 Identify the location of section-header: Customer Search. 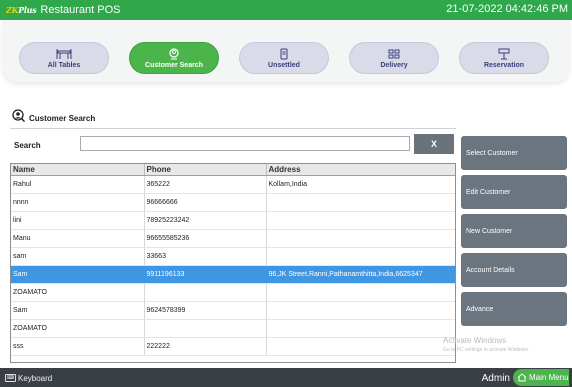
(54, 118).